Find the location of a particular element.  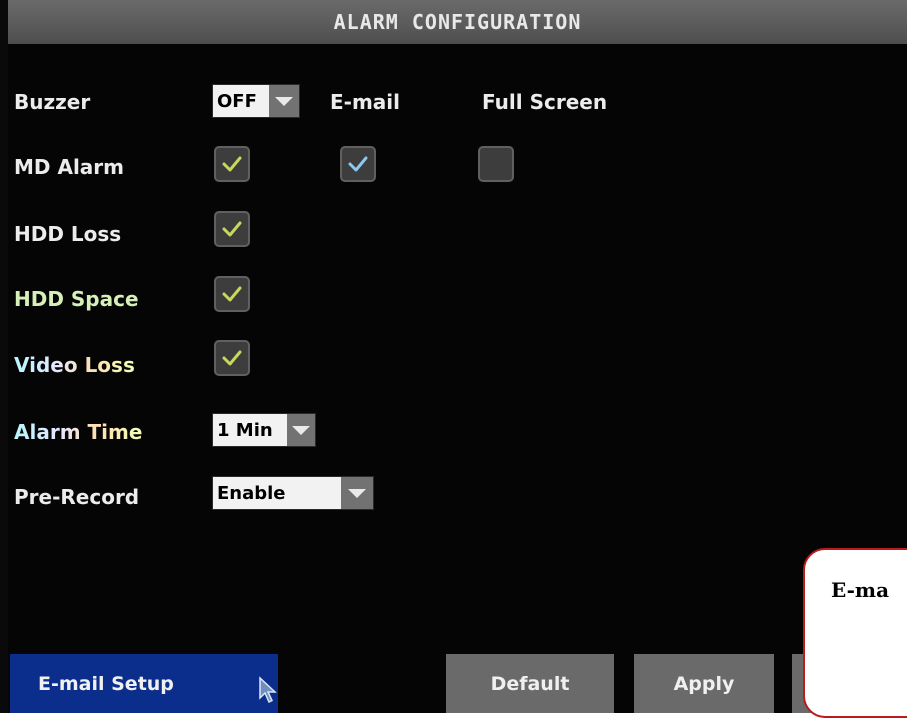

email-setup-button: E-mail Setup is located at coordinates (144, 683).